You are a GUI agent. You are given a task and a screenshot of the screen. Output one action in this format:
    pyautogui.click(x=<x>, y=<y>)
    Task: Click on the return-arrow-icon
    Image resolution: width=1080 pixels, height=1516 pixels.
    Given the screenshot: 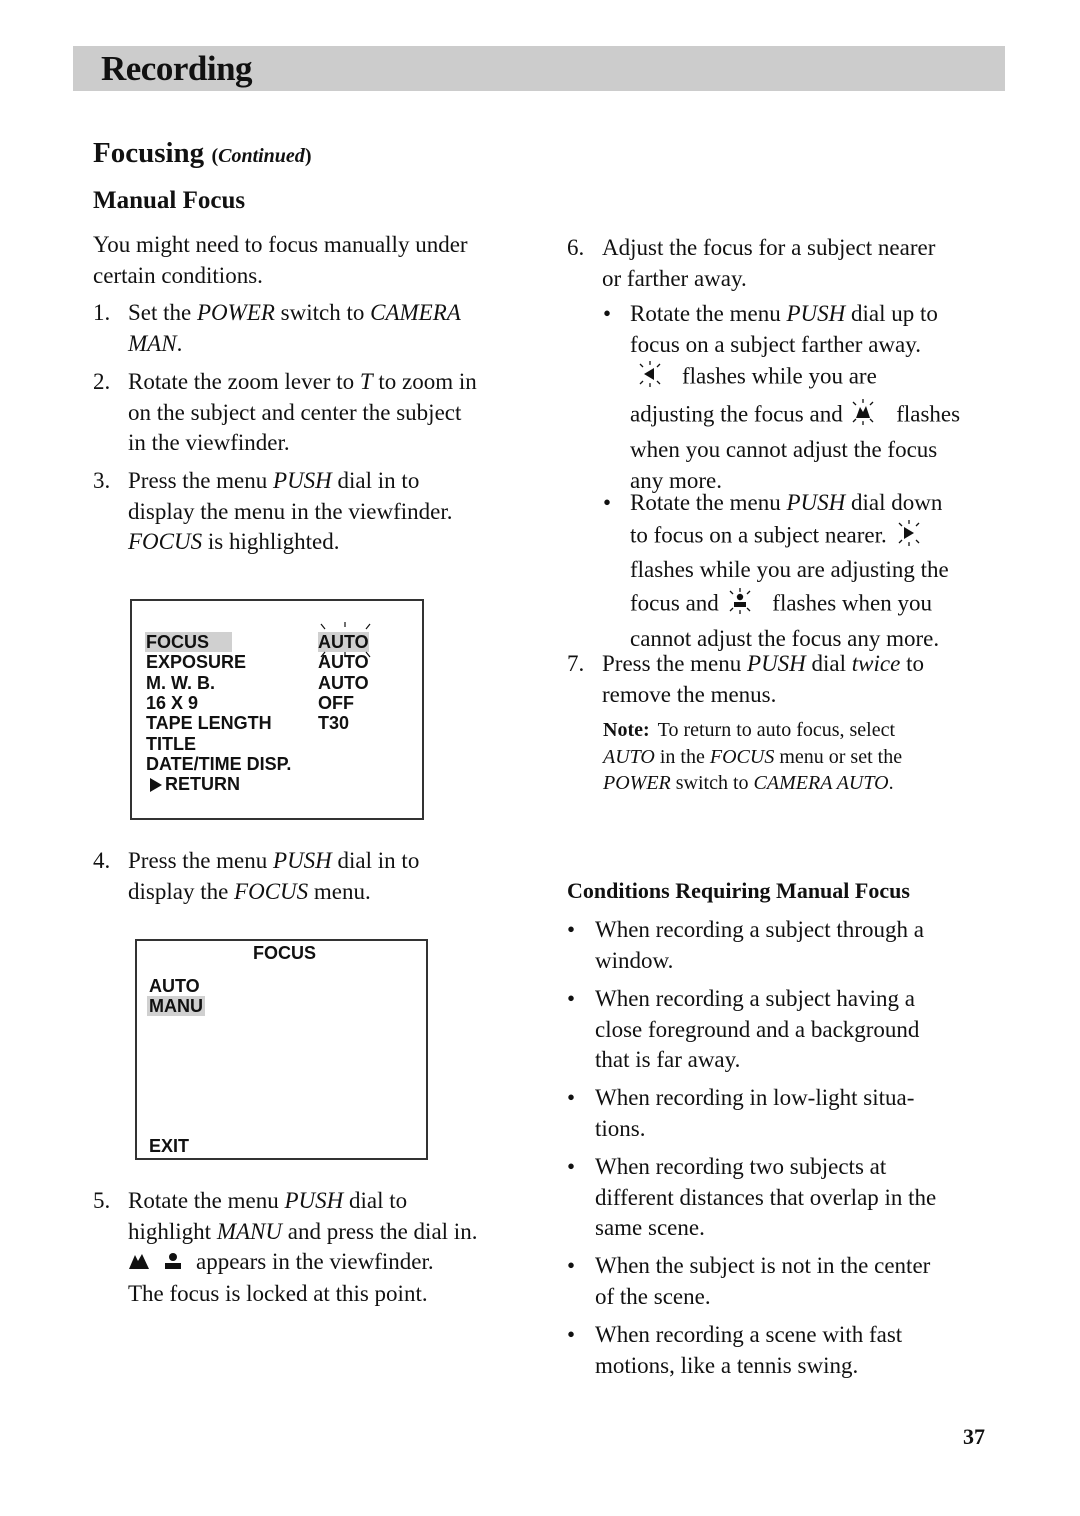 What is the action you would take?
    pyautogui.click(x=156, y=787)
    